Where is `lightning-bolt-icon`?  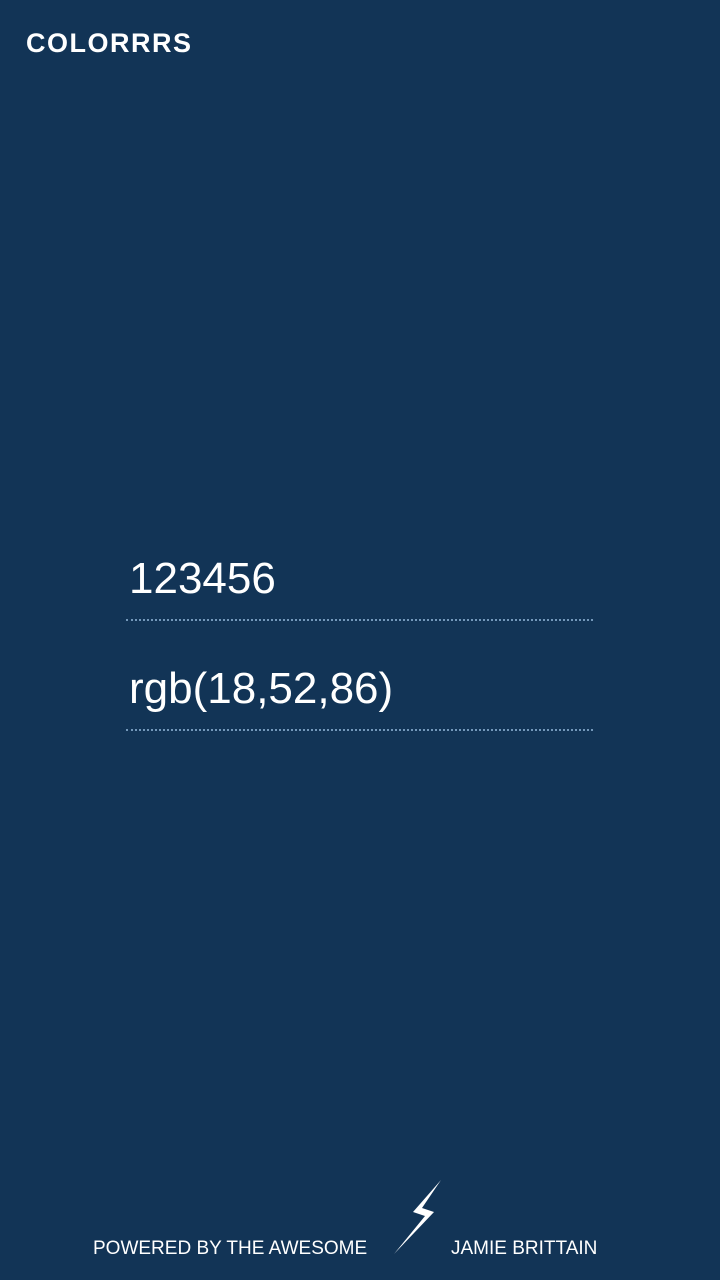
lightning-bolt-icon is located at coordinates (417, 1217).